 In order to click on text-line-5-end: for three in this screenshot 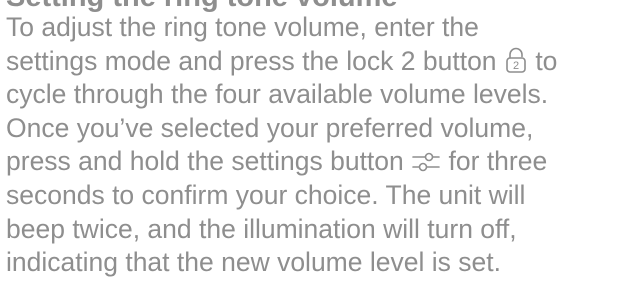, I will do `click(498, 161)`.